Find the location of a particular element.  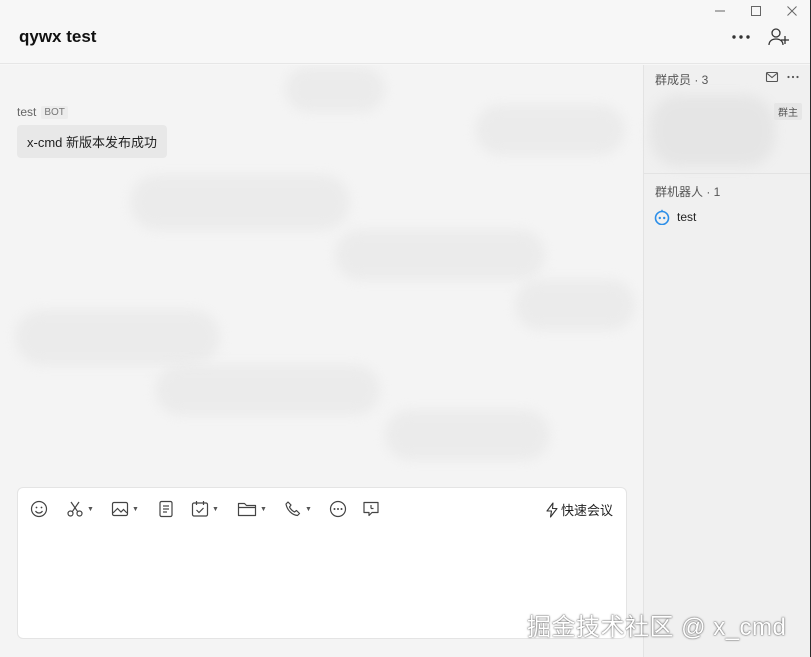

chat-title: qywx test is located at coordinates (58, 36).